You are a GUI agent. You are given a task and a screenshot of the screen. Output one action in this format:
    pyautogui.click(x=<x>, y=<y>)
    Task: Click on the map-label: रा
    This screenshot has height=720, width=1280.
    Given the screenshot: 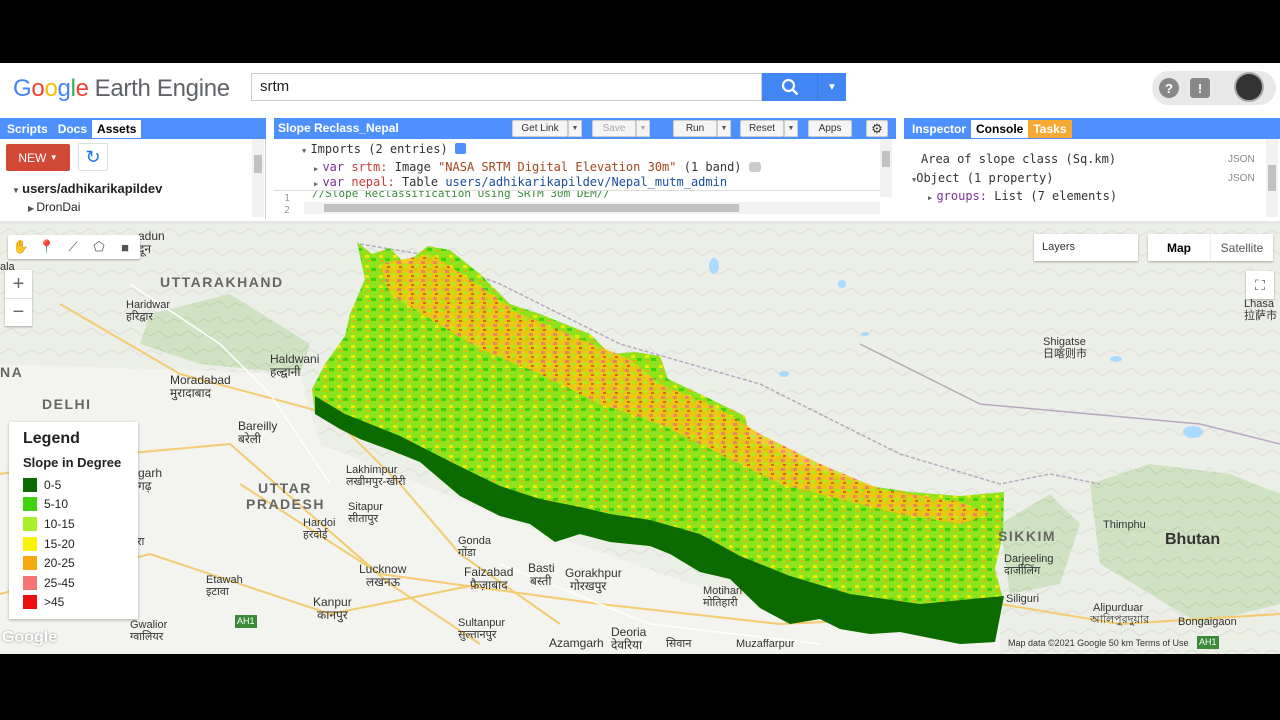 What is the action you would take?
    pyautogui.click(x=141, y=542)
    